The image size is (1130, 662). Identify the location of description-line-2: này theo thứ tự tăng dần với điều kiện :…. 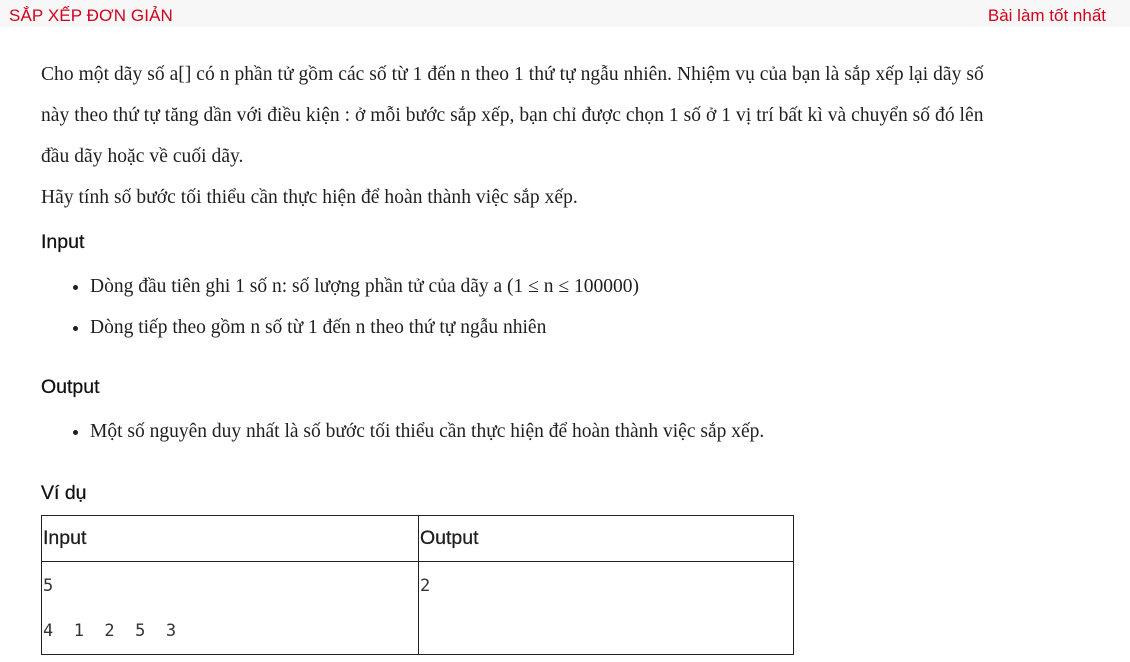
(512, 115).